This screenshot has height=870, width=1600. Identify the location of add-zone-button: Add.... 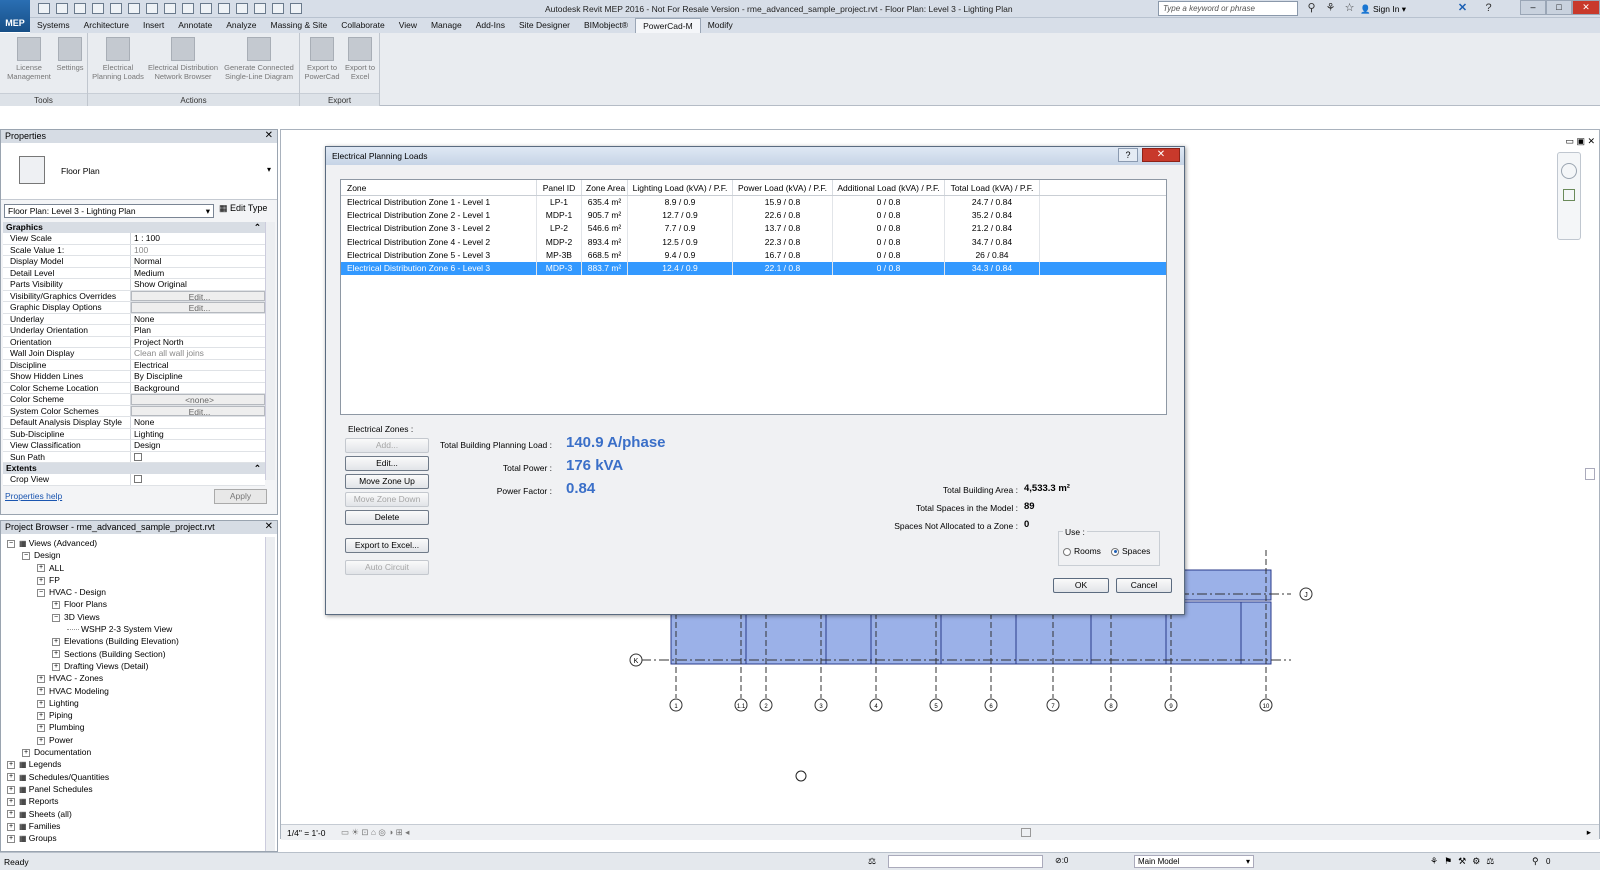
(387, 445).